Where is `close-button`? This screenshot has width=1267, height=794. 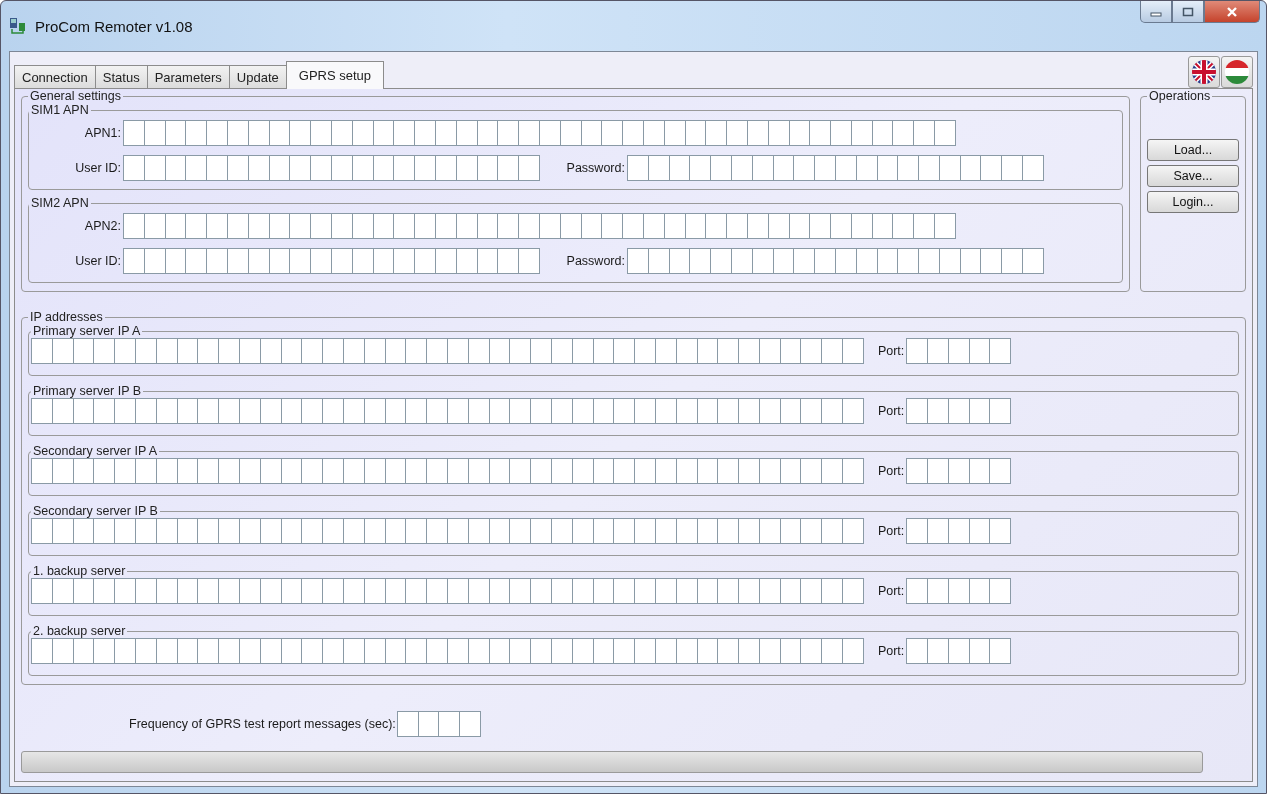
close-button is located at coordinates (1232, 12).